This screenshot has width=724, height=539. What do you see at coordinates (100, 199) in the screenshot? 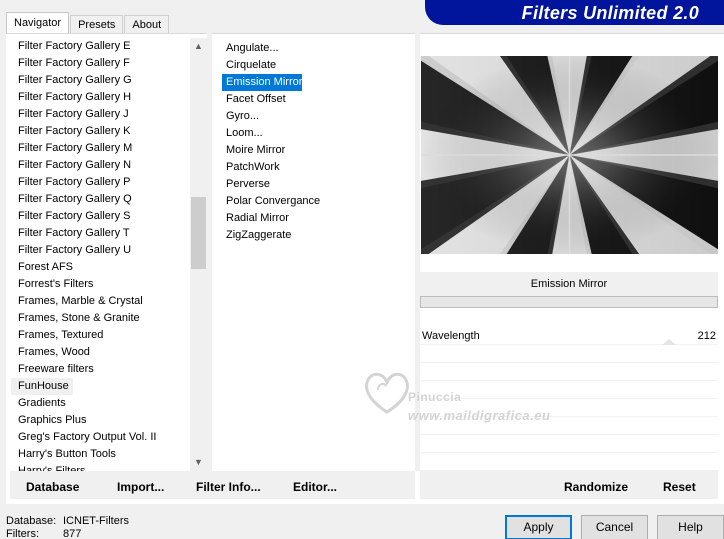
I see `category-item: Filter Factory Gallery Q` at bounding box center [100, 199].